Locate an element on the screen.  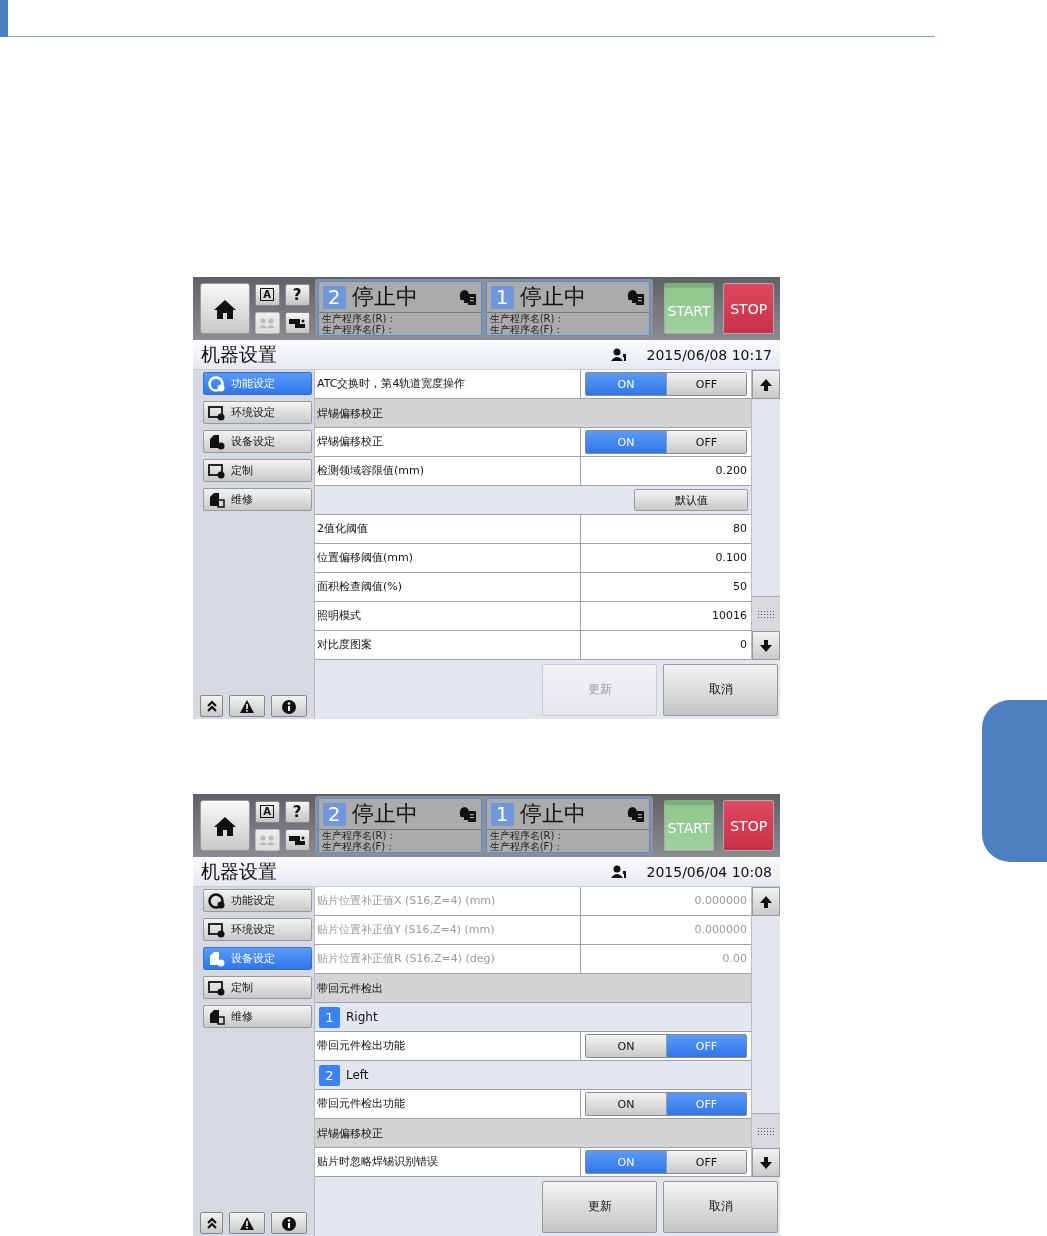
default-button: 默认值 is located at coordinates (691, 500).